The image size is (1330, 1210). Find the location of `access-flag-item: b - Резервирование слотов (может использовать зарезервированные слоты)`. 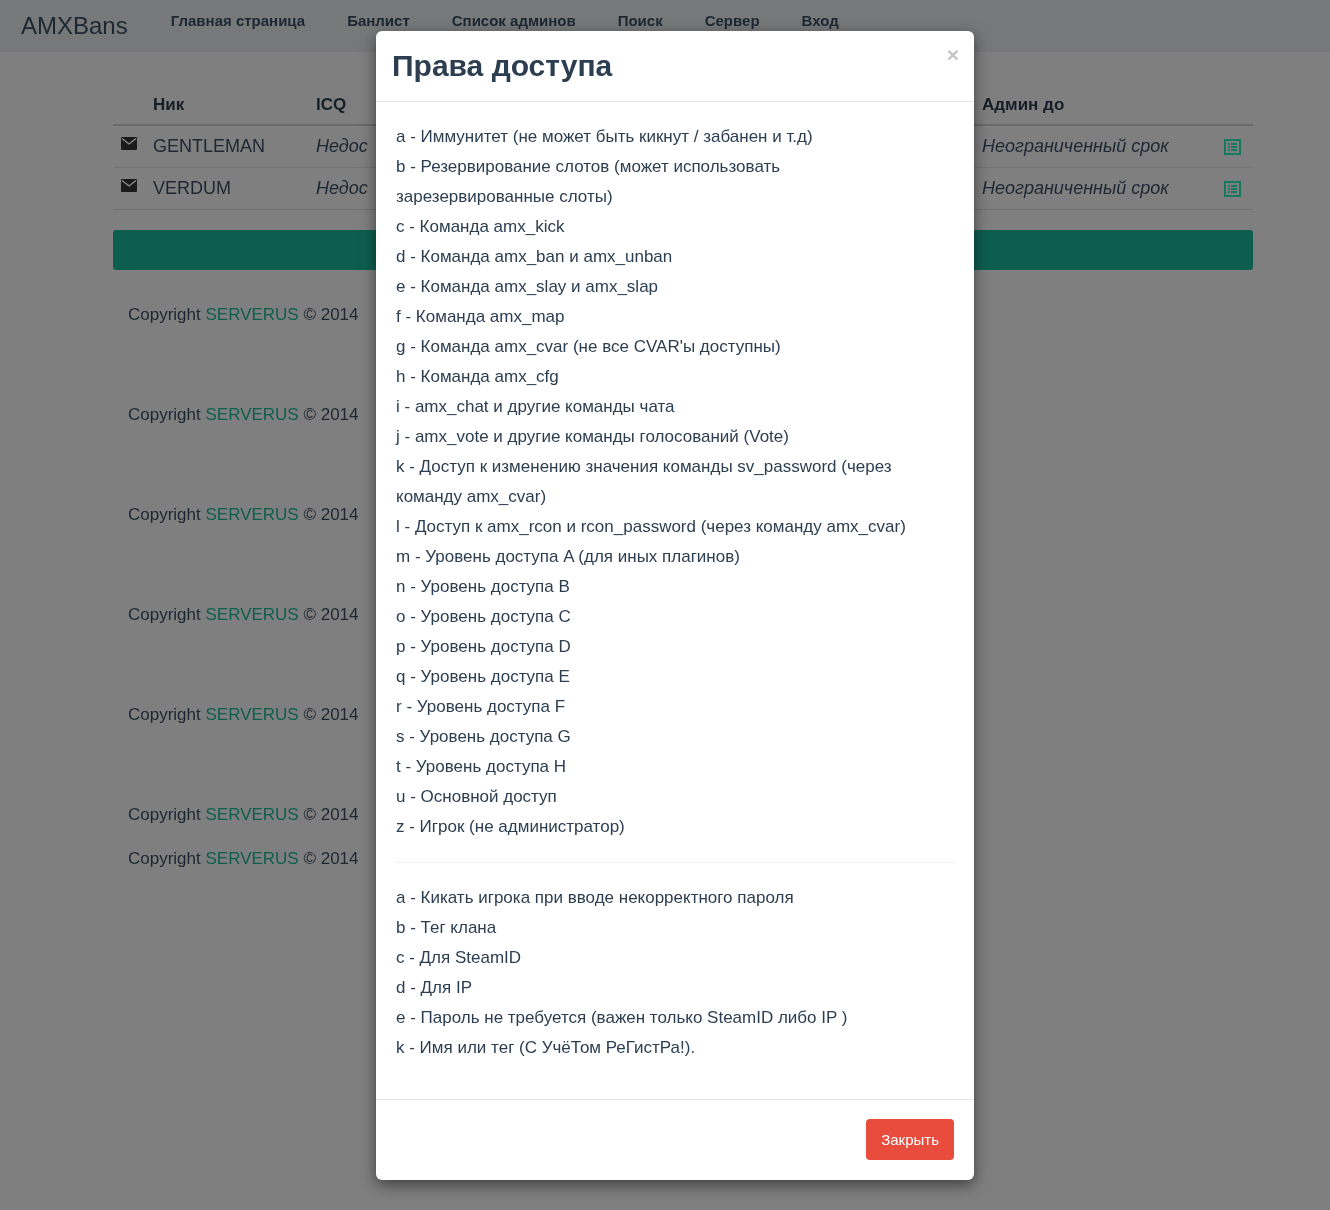

access-flag-item: b - Резервирование слотов (может использовать зарезервированные слоты) is located at coordinates (589, 182).